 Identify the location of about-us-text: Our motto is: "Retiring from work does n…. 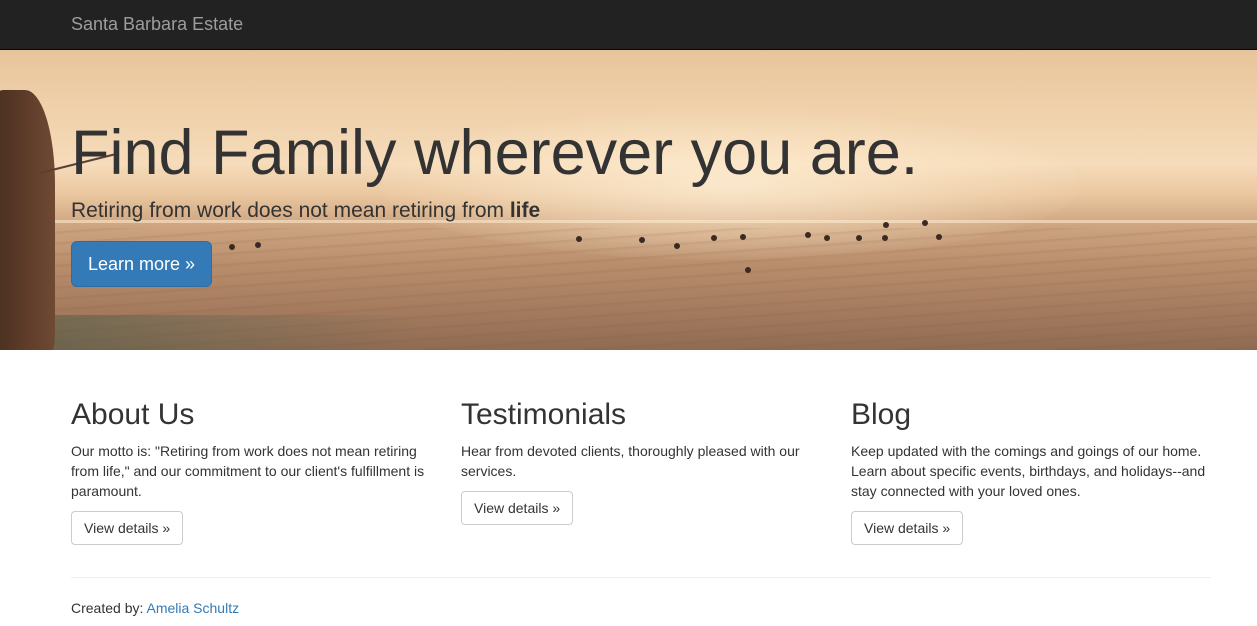
(248, 471).